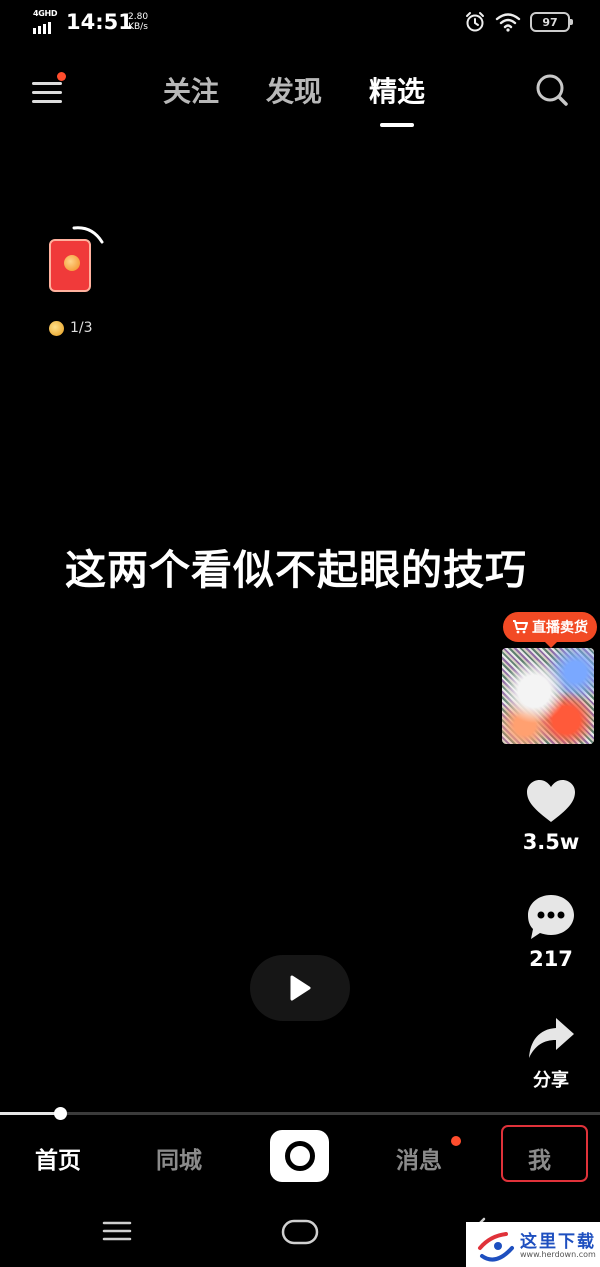  Describe the element at coordinates (138, 17) in the screenshot. I see `speed-value: 2.80` at that location.